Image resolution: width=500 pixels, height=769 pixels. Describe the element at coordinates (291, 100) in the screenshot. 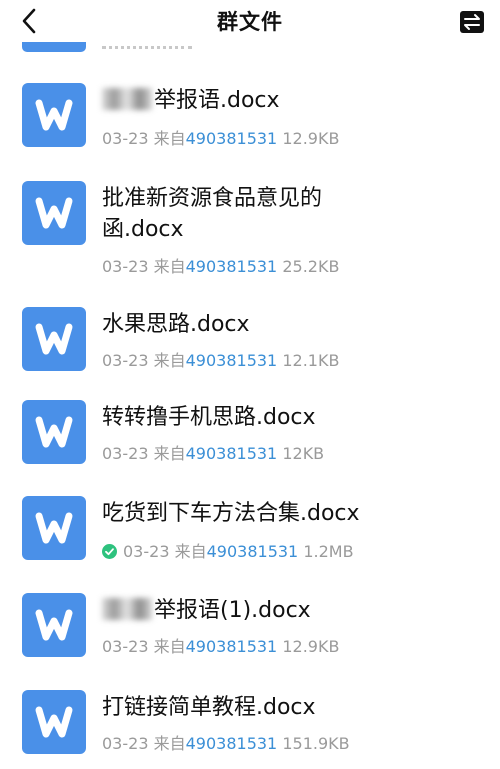

I see `file-name: 举报语.docx` at that location.